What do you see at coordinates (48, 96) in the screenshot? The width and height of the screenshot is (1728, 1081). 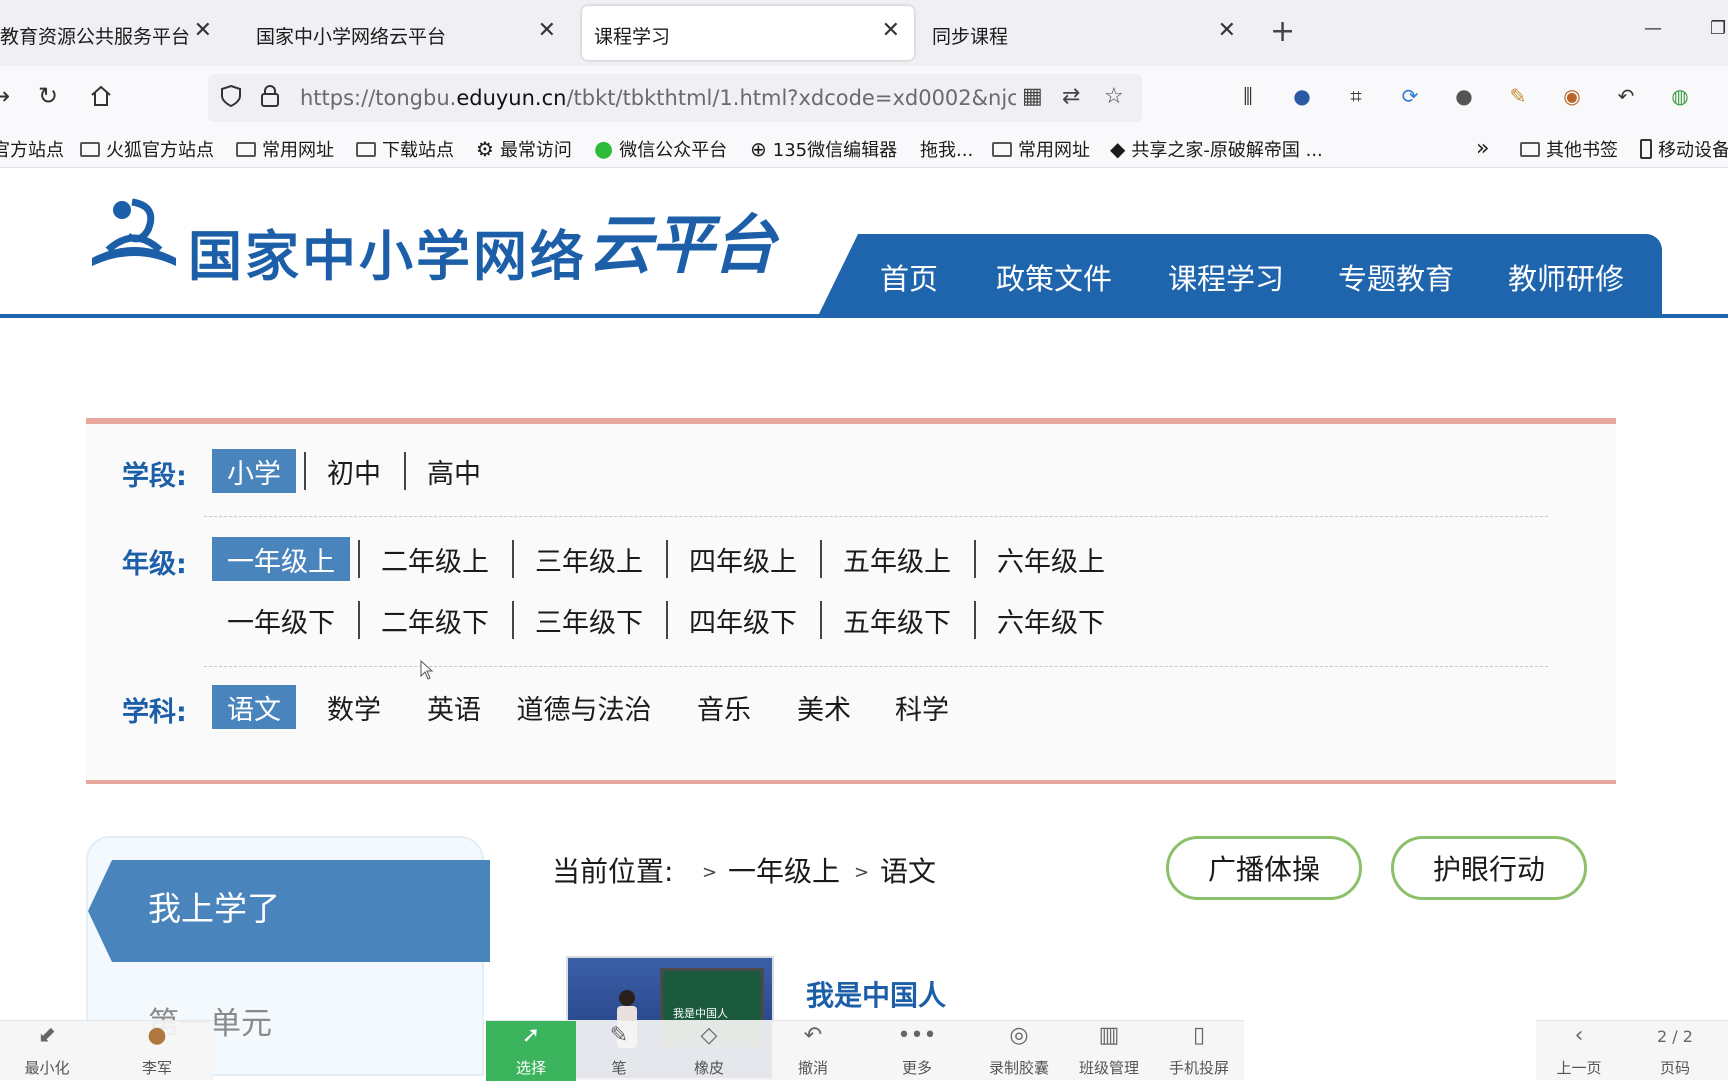 I see `reload-icon: ↻` at bounding box center [48, 96].